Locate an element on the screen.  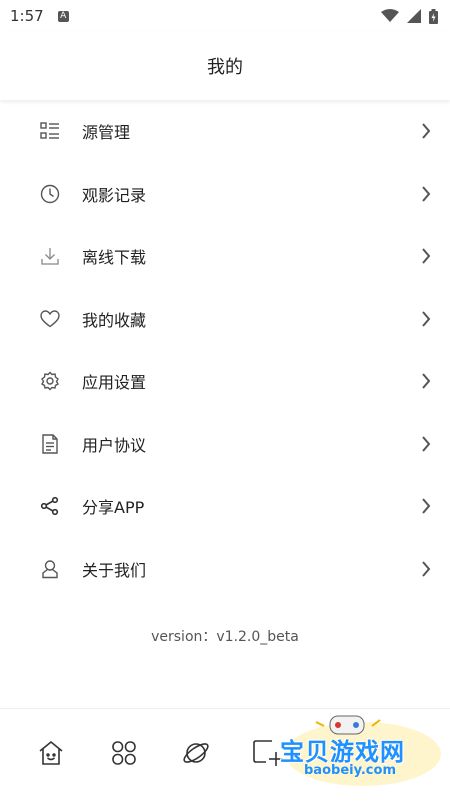
home-icon is located at coordinates (51, 755).